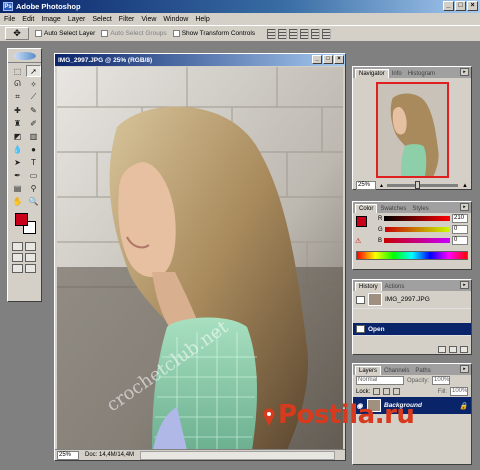 Image resolution: width=480 pixels, height=470 pixels. What do you see at coordinates (372, 73) in the screenshot?
I see `tab-navigator: Navigator` at bounding box center [372, 73].